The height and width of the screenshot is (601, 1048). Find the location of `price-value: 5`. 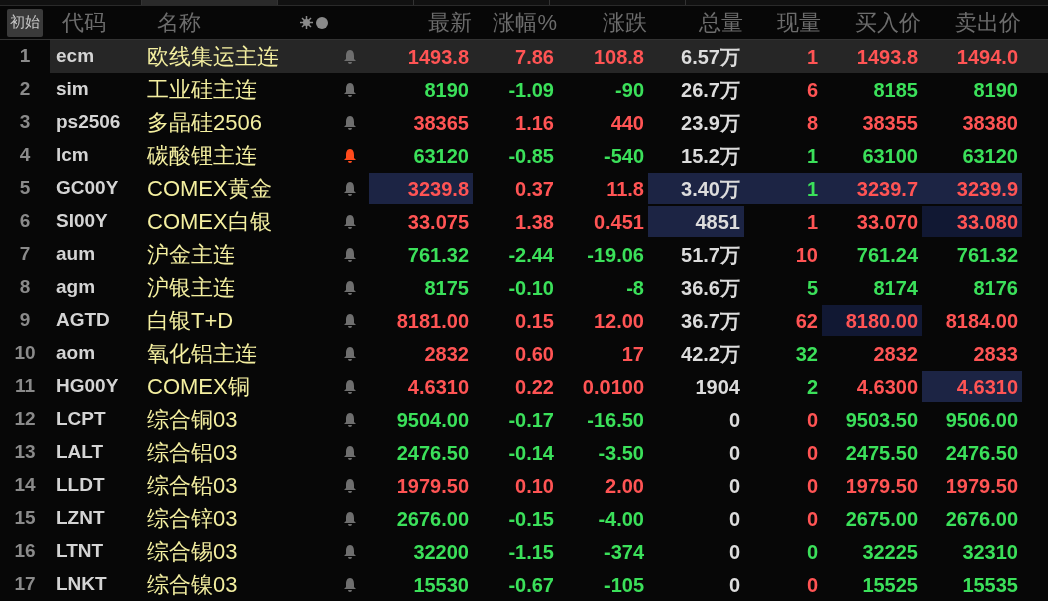

price-value: 5 is located at coordinates (812, 288).